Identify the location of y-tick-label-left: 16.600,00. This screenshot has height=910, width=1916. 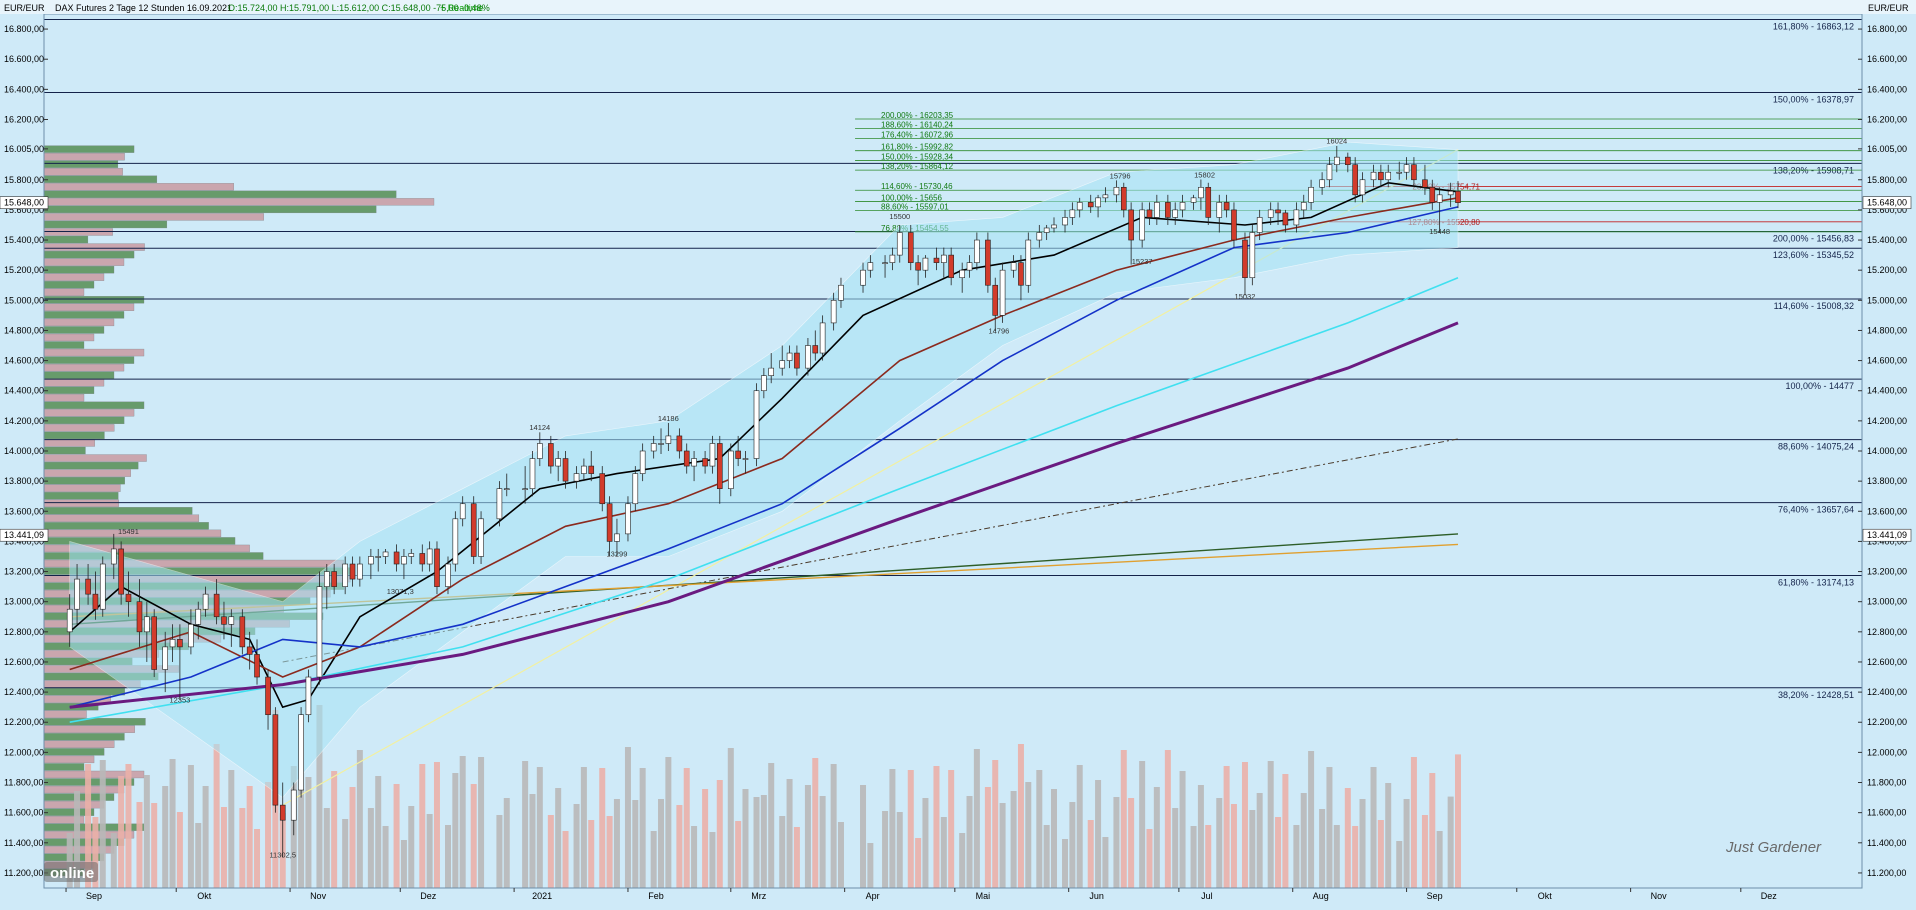
(24, 59).